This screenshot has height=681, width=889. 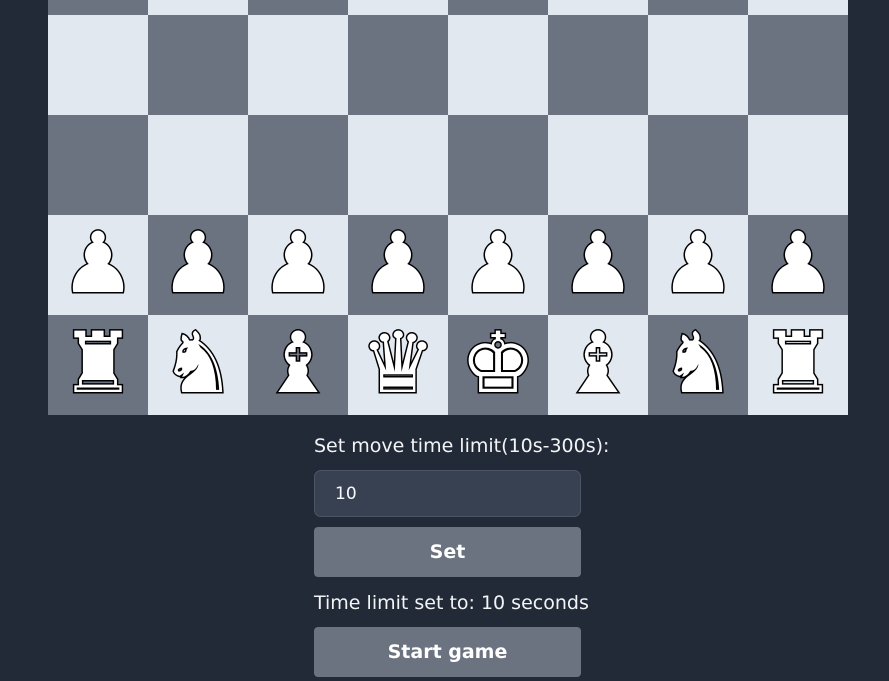 I want to click on time-limit-status: Time limit set to: 10 seconds, so click(x=451, y=603).